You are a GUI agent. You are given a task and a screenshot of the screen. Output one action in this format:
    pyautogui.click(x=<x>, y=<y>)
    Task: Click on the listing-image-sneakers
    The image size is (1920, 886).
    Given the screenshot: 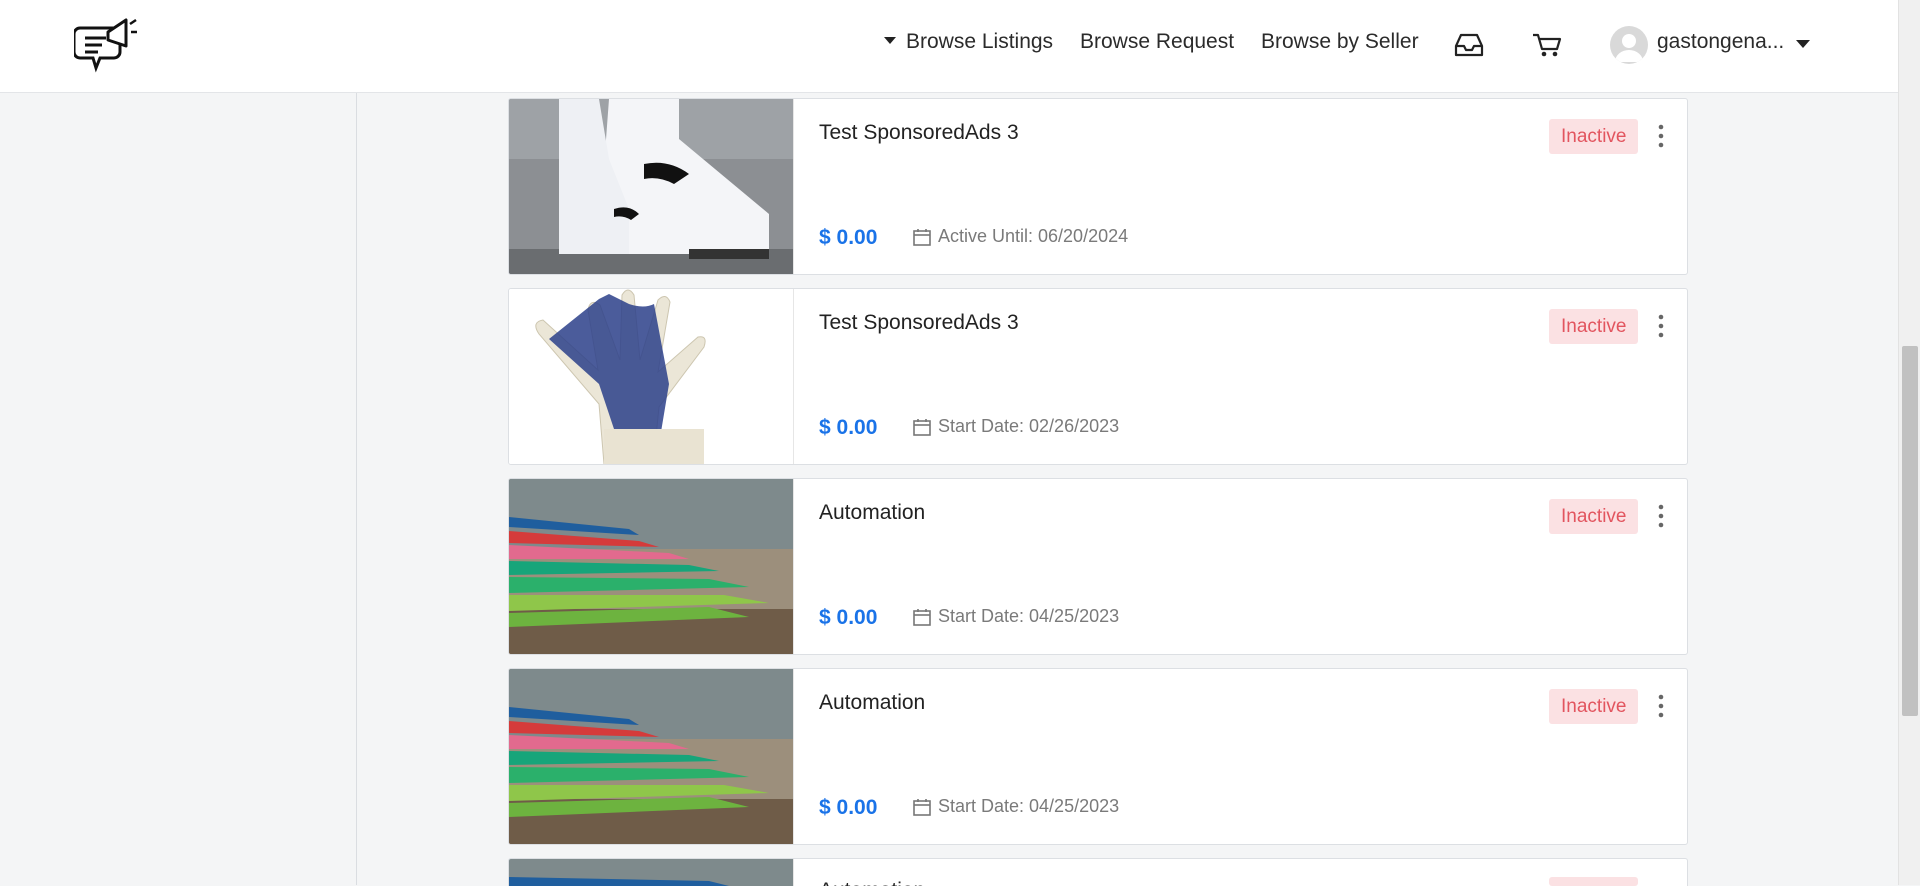 What is the action you would take?
    pyautogui.click(x=651, y=186)
    